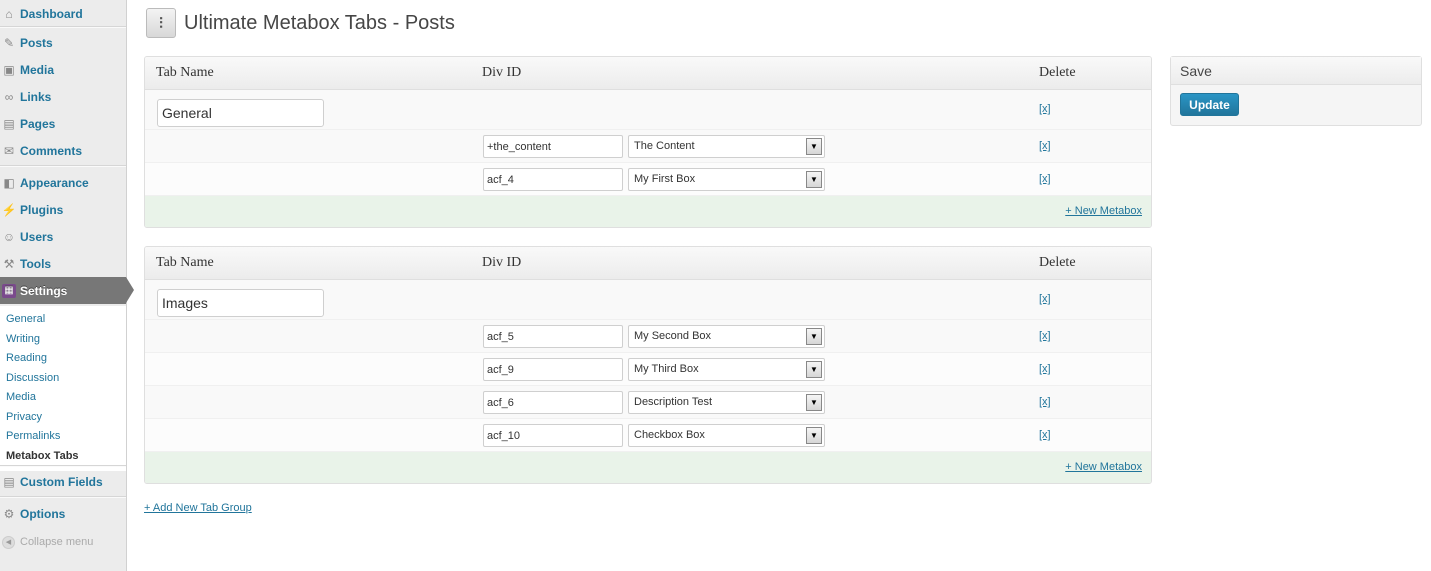 This screenshot has height=571, width=1431. Describe the element at coordinates (44, 290) in the screenshot. I see `menu-label: Settings` at that location.